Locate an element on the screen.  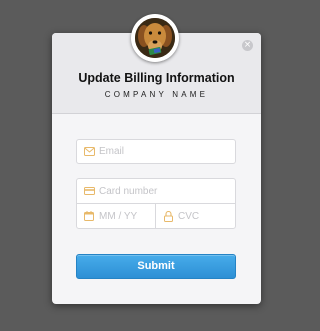
card-number-field is located at coordinates (156, 191).